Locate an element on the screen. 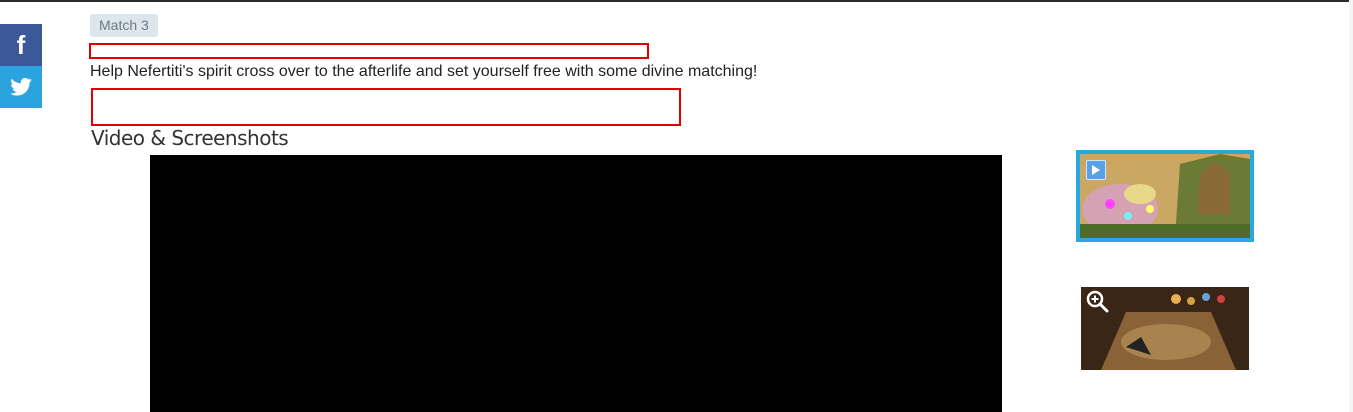  video-thumbnail is located at coordinates (1165, 196).